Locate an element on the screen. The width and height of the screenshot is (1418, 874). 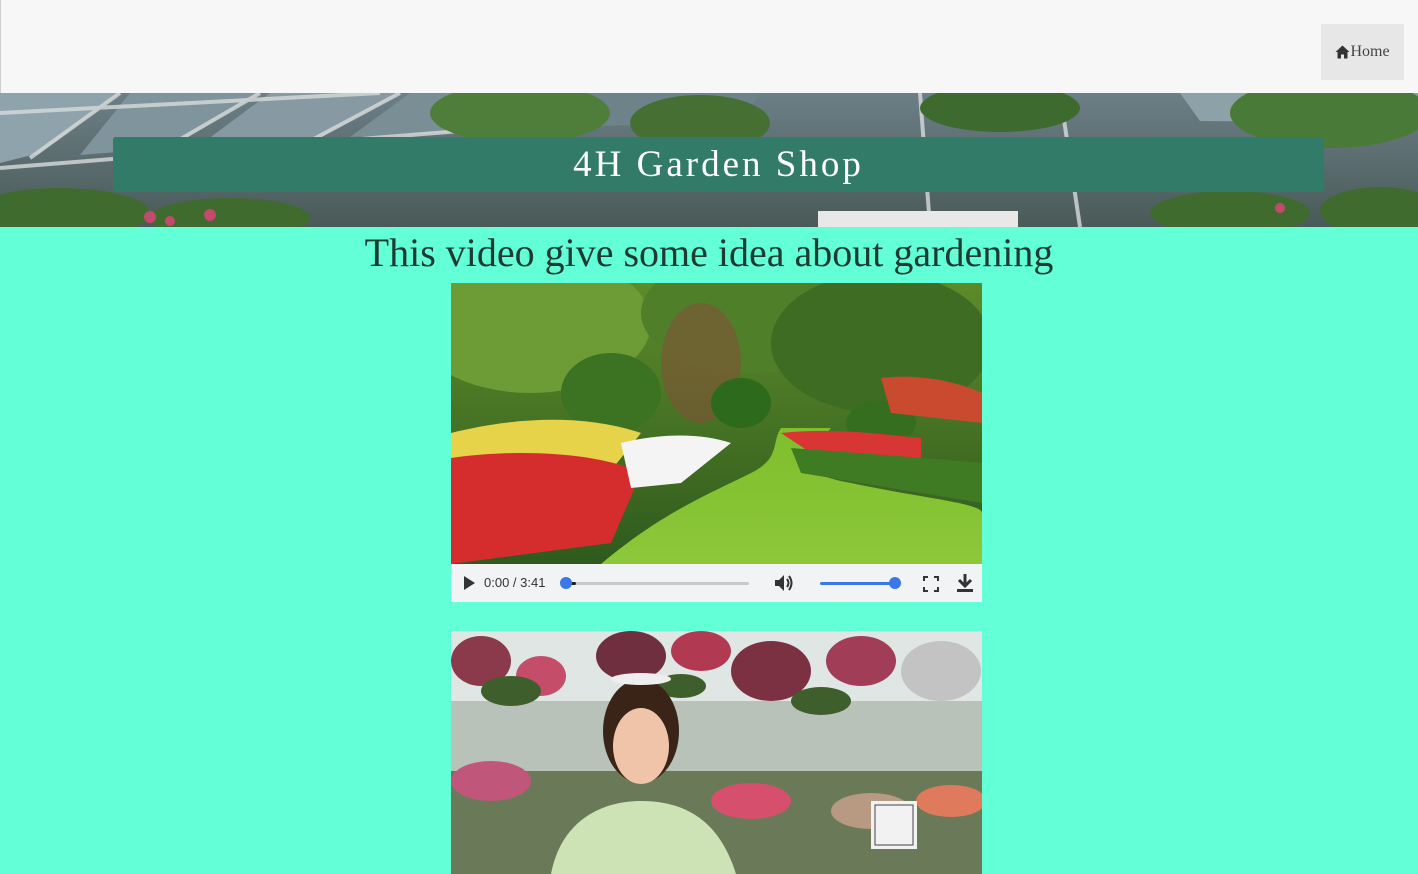
video-player-1: 0:00 / 3:41 is located at coordinates (716, 442).